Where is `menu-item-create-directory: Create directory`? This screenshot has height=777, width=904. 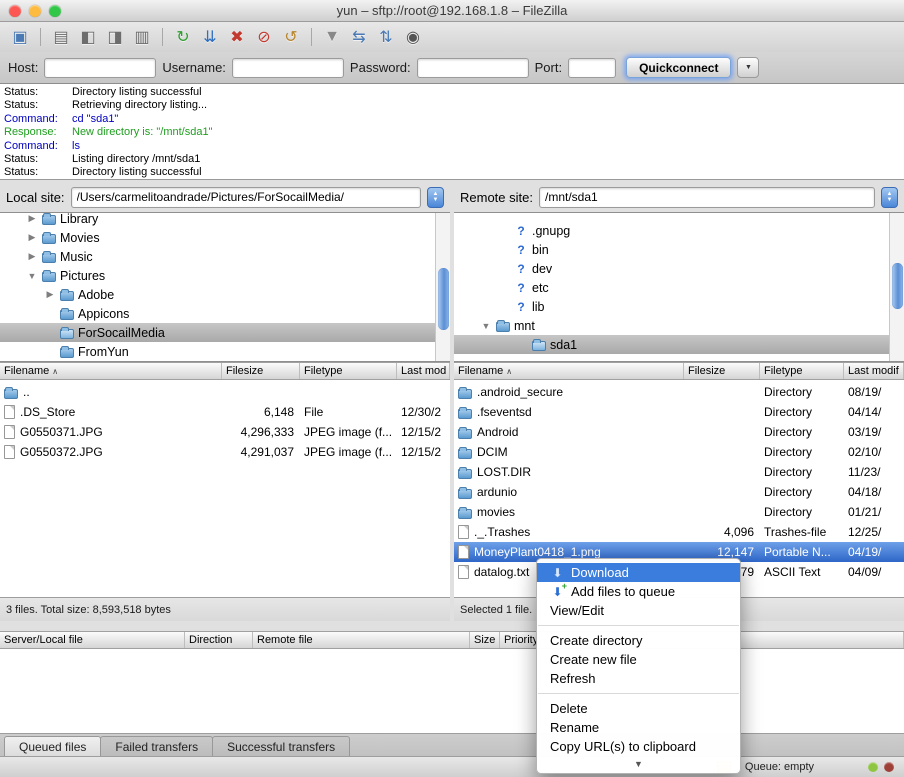
menu-item-create-directory: Create directory is located at coordinates (638, 640).